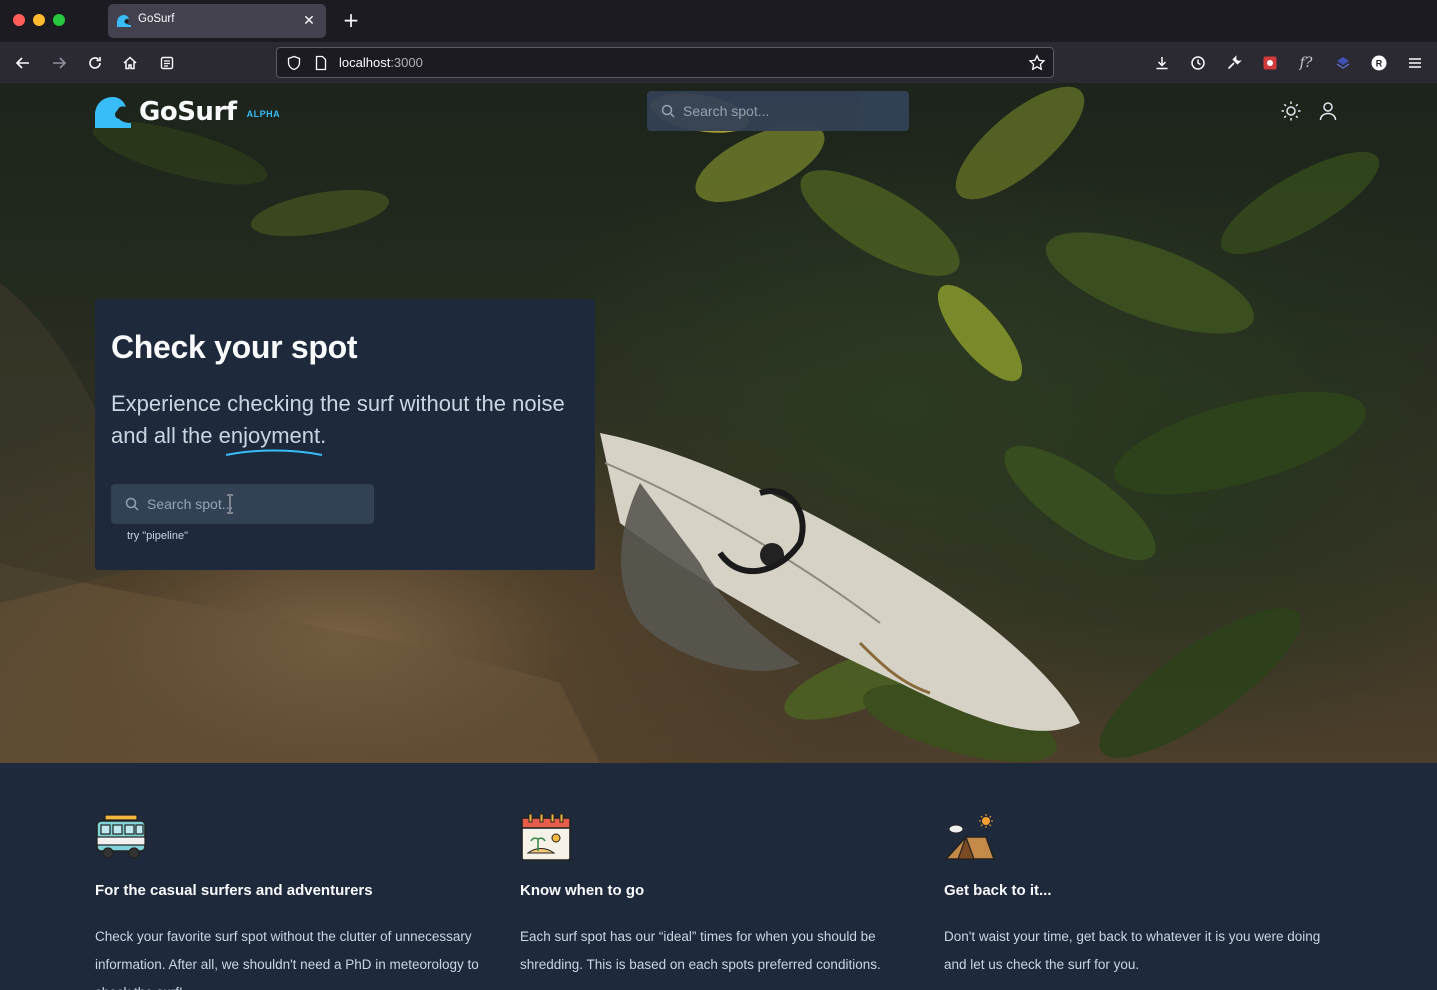 This screenshot has width=1437, height=990. I want to click on reload-icon, so click(95, 63).